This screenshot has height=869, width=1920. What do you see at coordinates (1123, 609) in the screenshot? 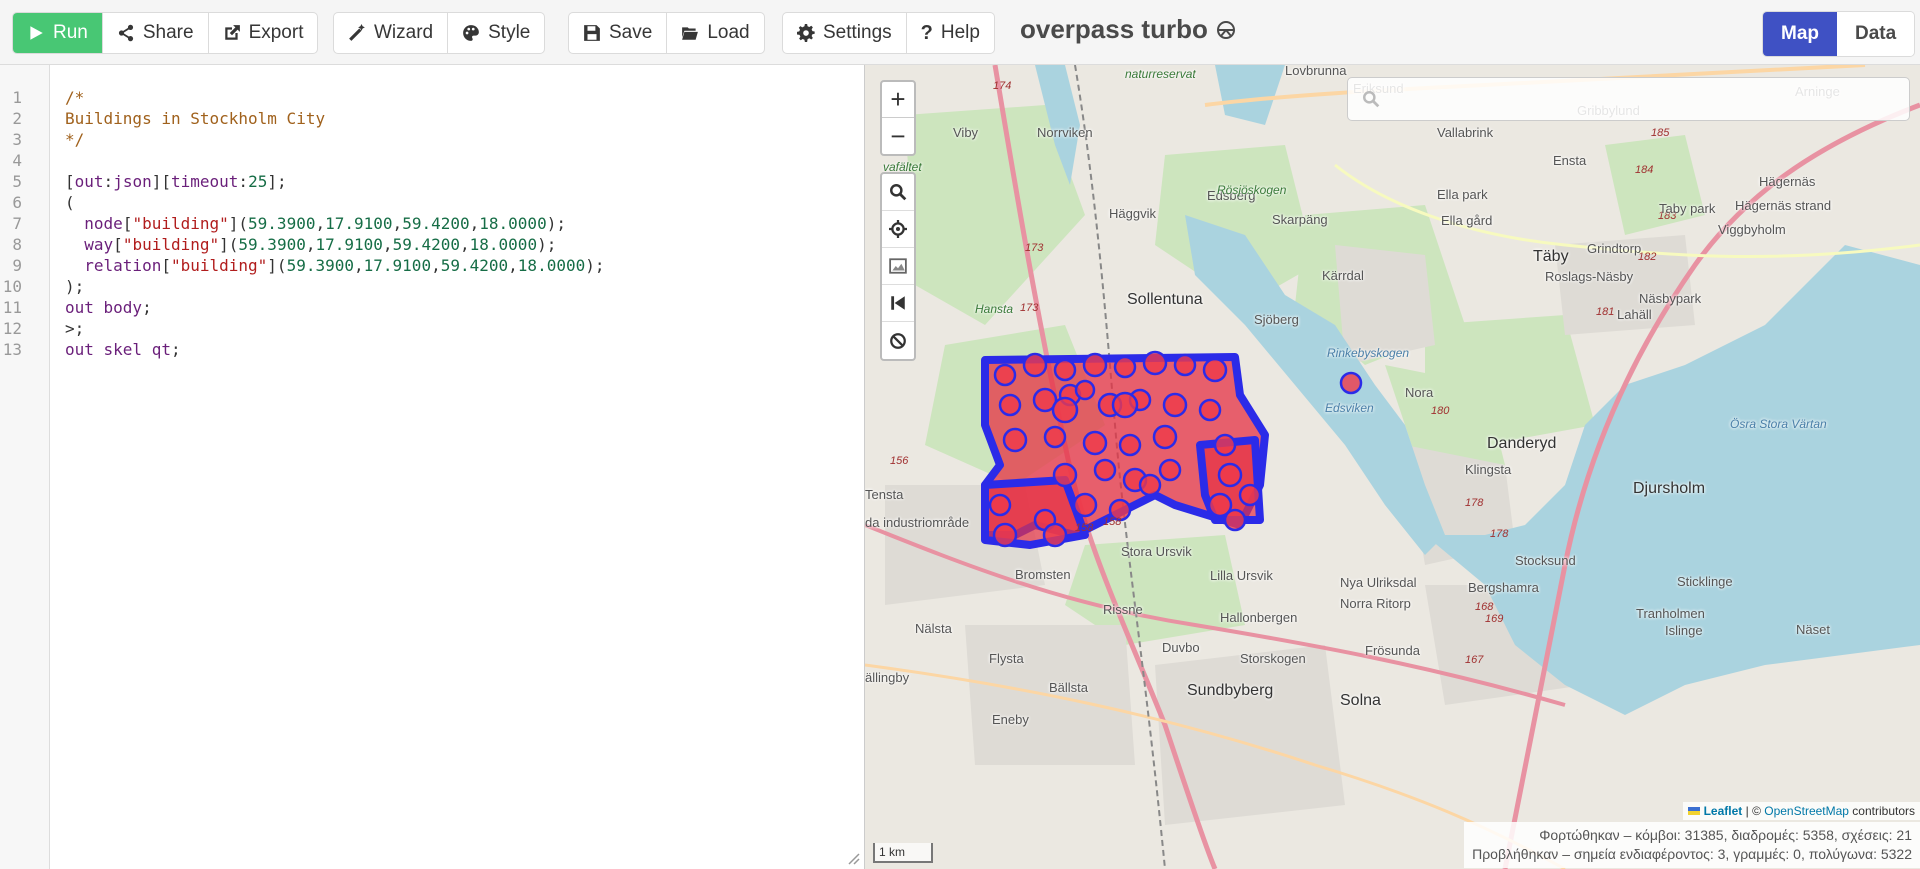
I see `map-place-label: Rissne` at bounding box center [1123, 609].